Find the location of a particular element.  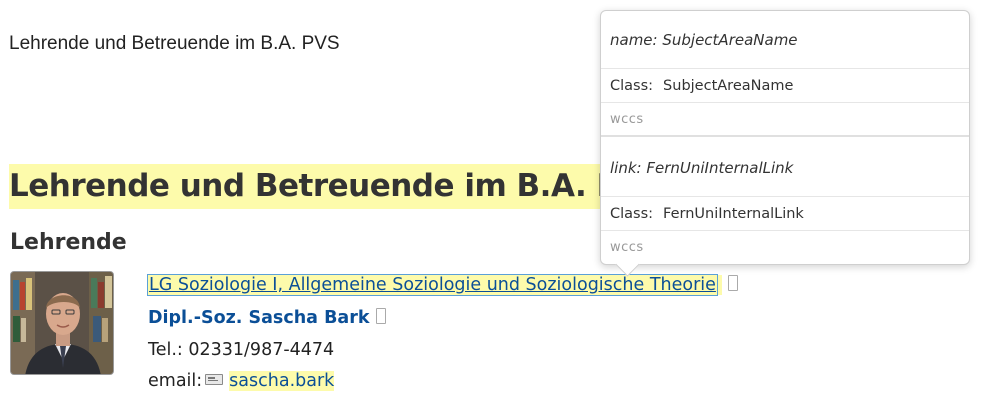

avatar-photo is located at coordinates (62, 323).